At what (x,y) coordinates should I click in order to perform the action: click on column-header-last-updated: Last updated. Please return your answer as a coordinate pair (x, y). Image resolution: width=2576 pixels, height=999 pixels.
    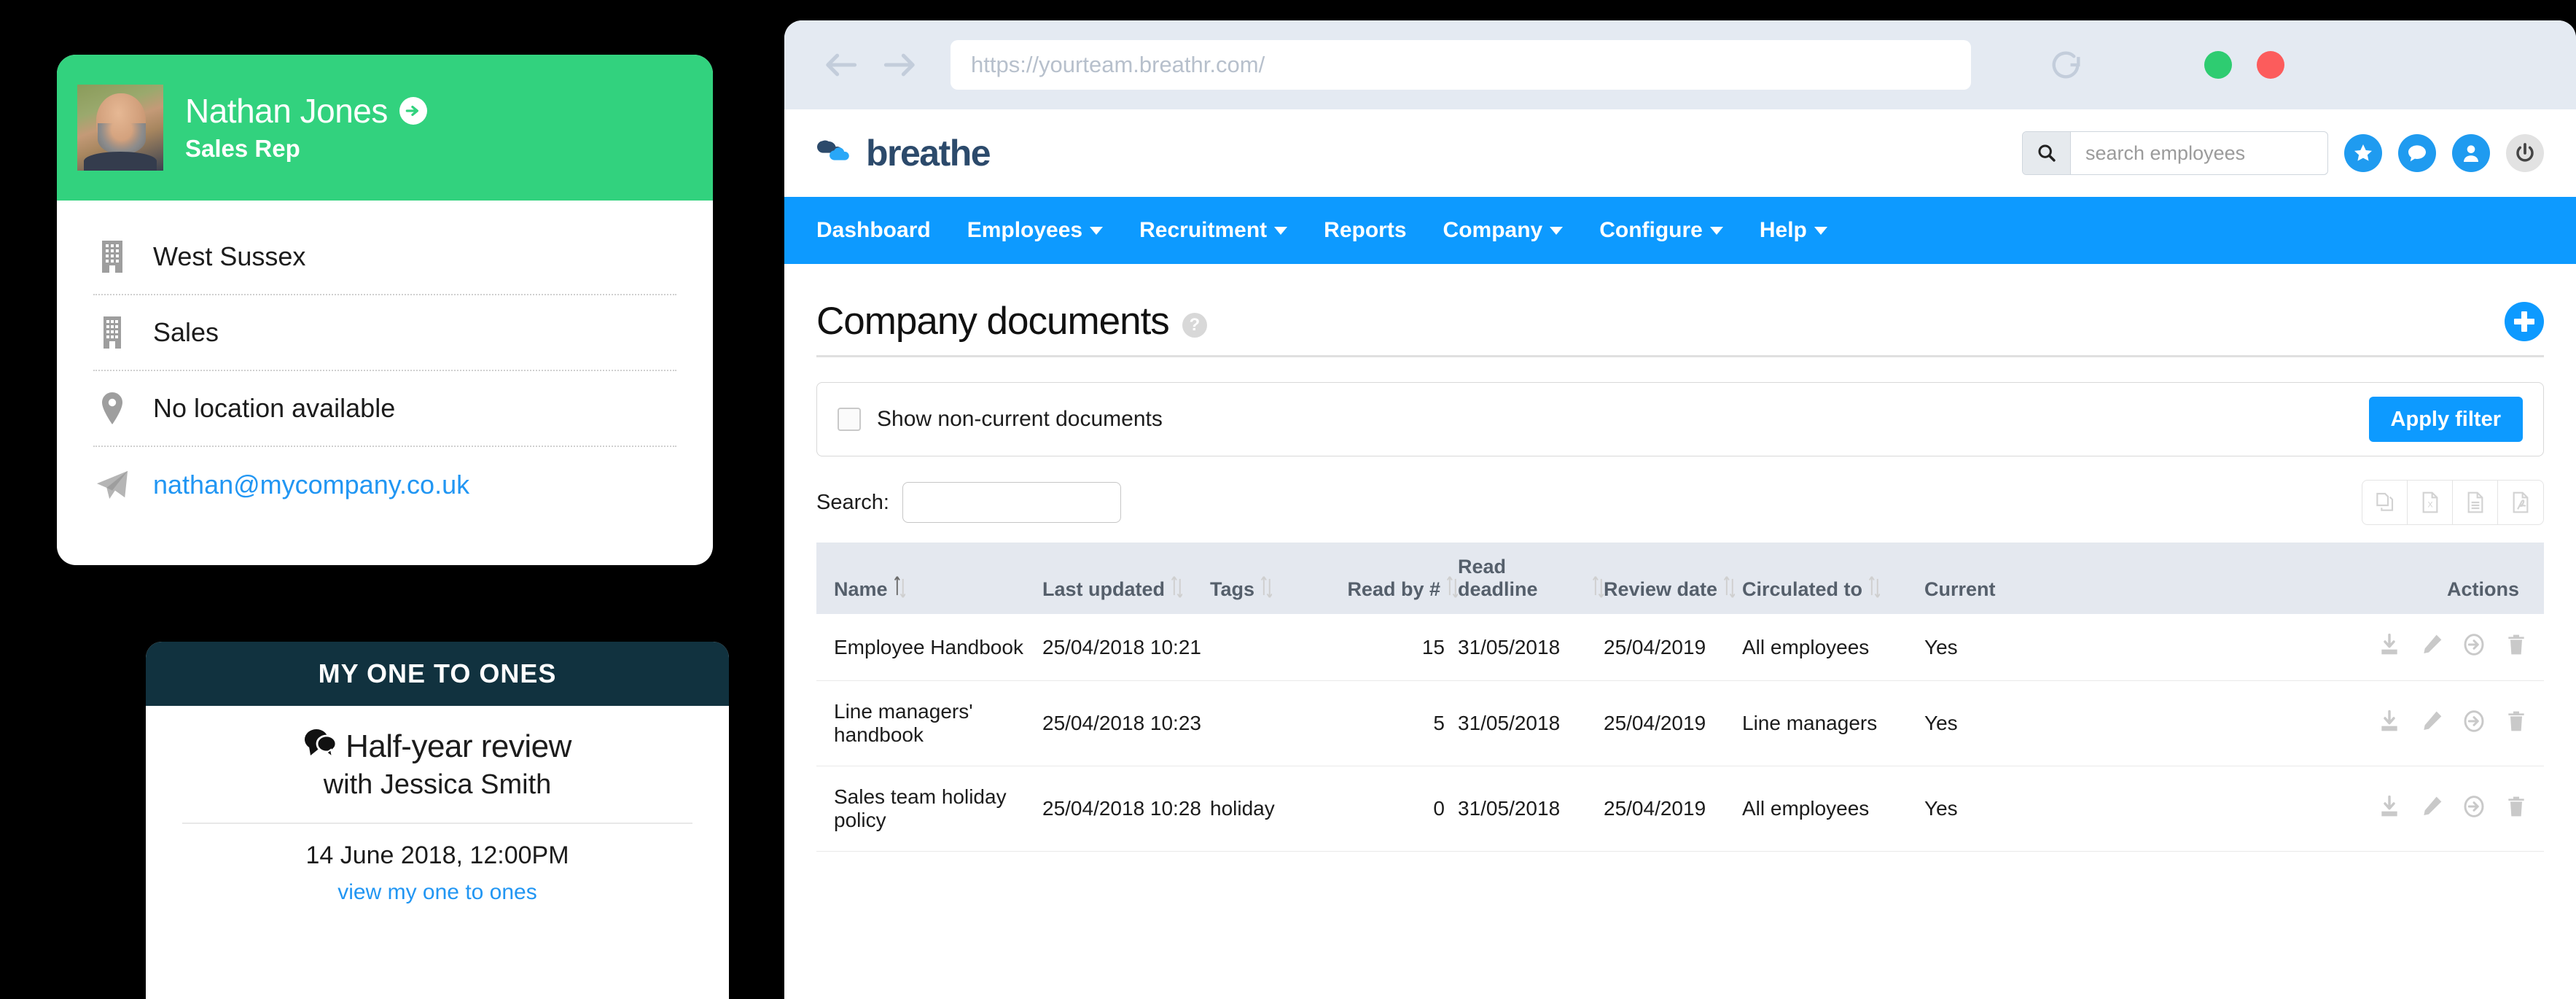
    Looking at the image, I should click on (1126, 579).